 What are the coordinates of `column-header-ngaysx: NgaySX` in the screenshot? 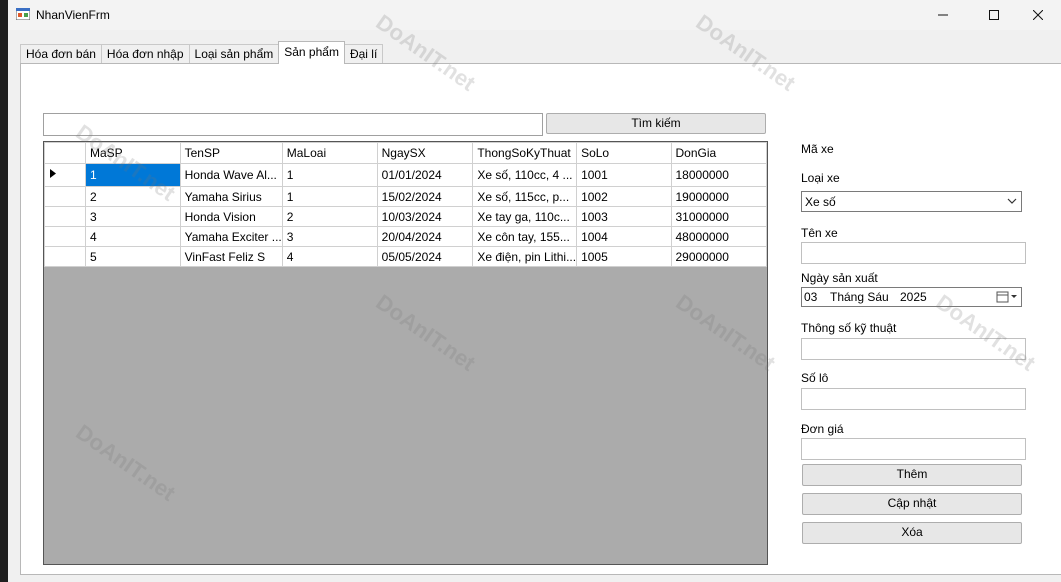 It's located at (425, 153).